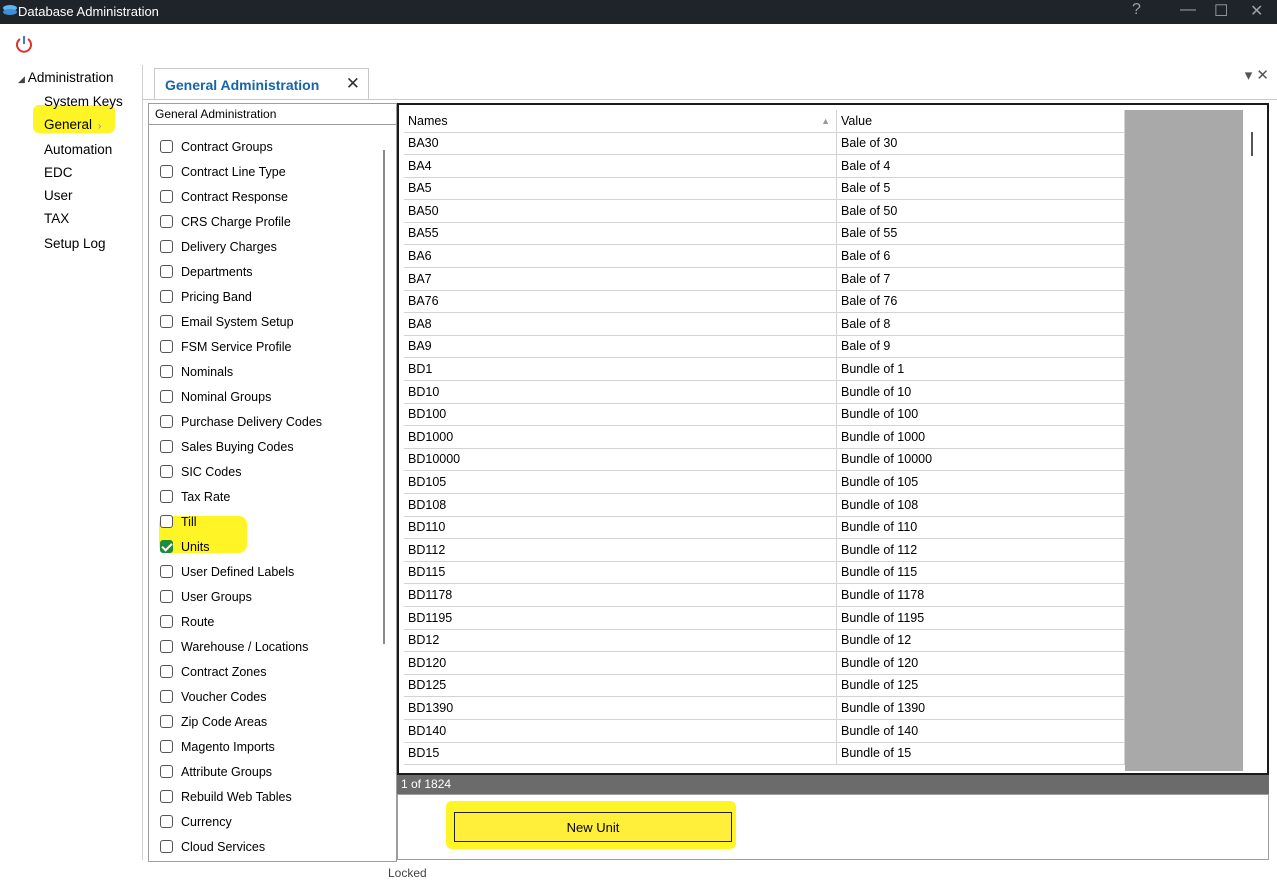 The image size is (1277, 880). Describe the element at coordinates (1188, 10) in the screenshot. I see `minimize-button: —` at that location.